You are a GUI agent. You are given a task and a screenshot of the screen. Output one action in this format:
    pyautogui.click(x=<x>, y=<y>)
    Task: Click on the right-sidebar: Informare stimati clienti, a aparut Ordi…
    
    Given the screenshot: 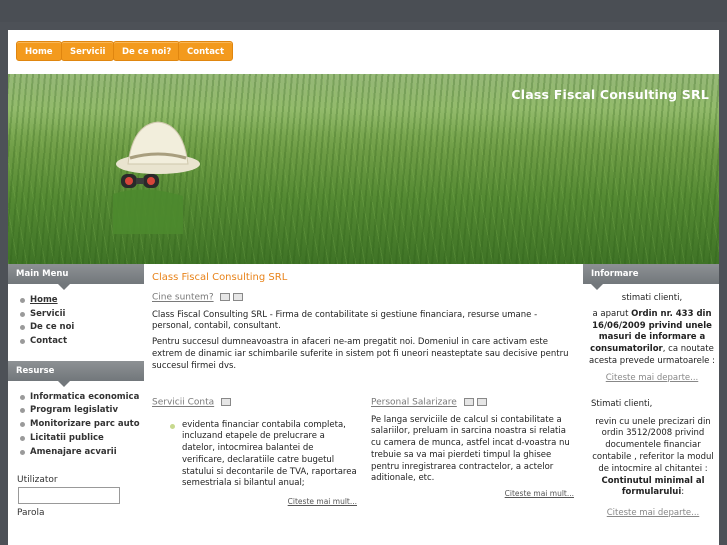 What is the action you would take?
    pyautogui.click(x=651, y=404)
    